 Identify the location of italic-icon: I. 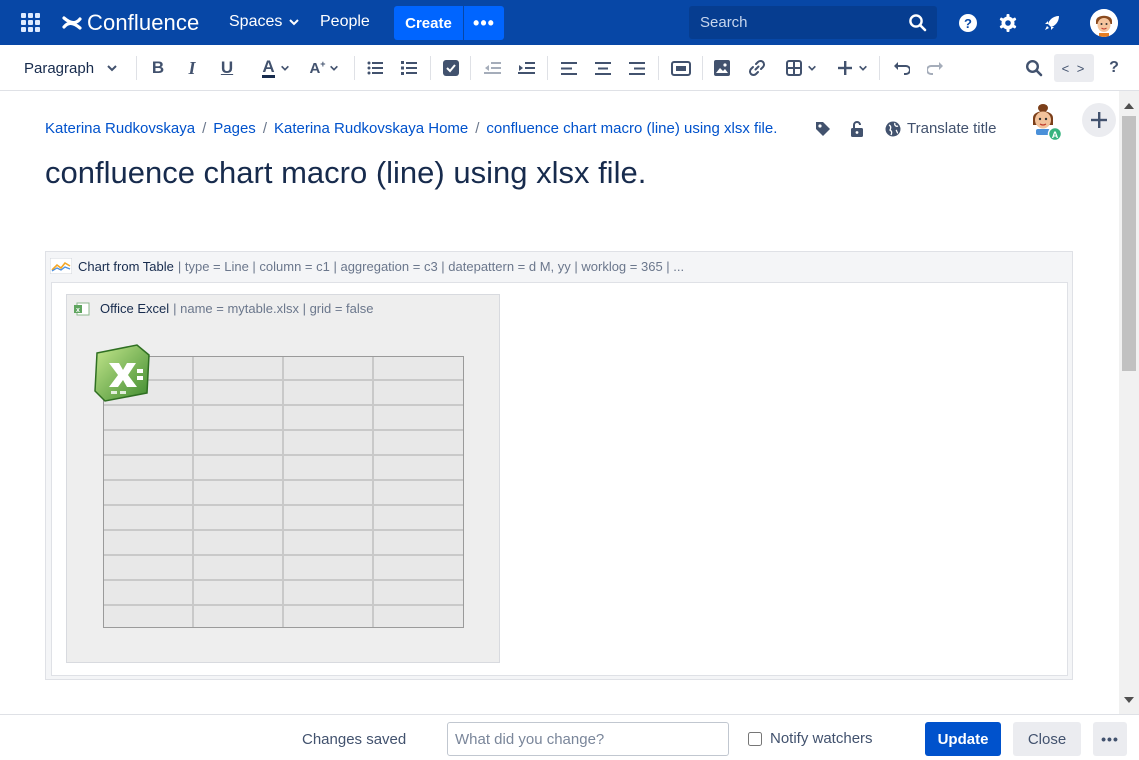
(192, 67).